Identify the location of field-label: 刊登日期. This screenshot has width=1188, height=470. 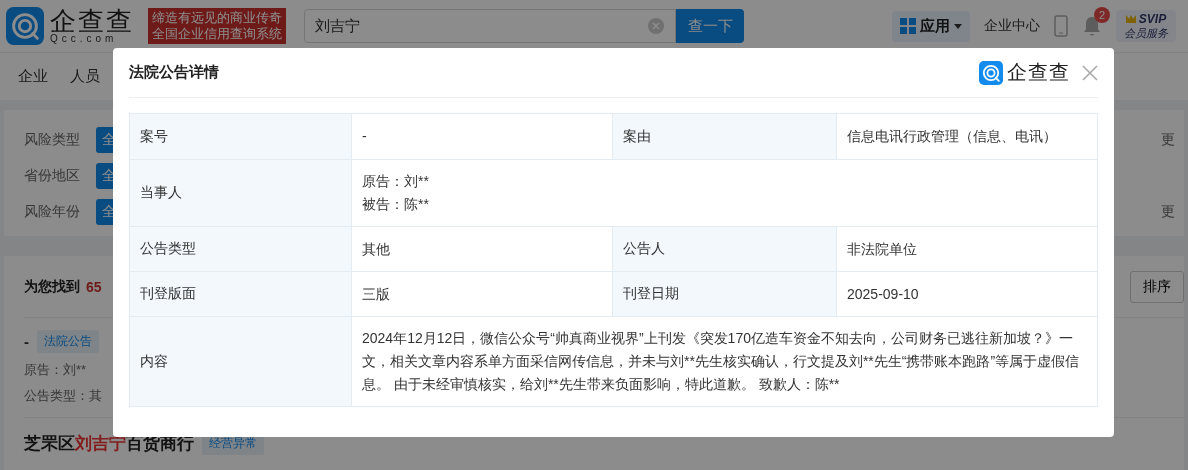
(725, 294).